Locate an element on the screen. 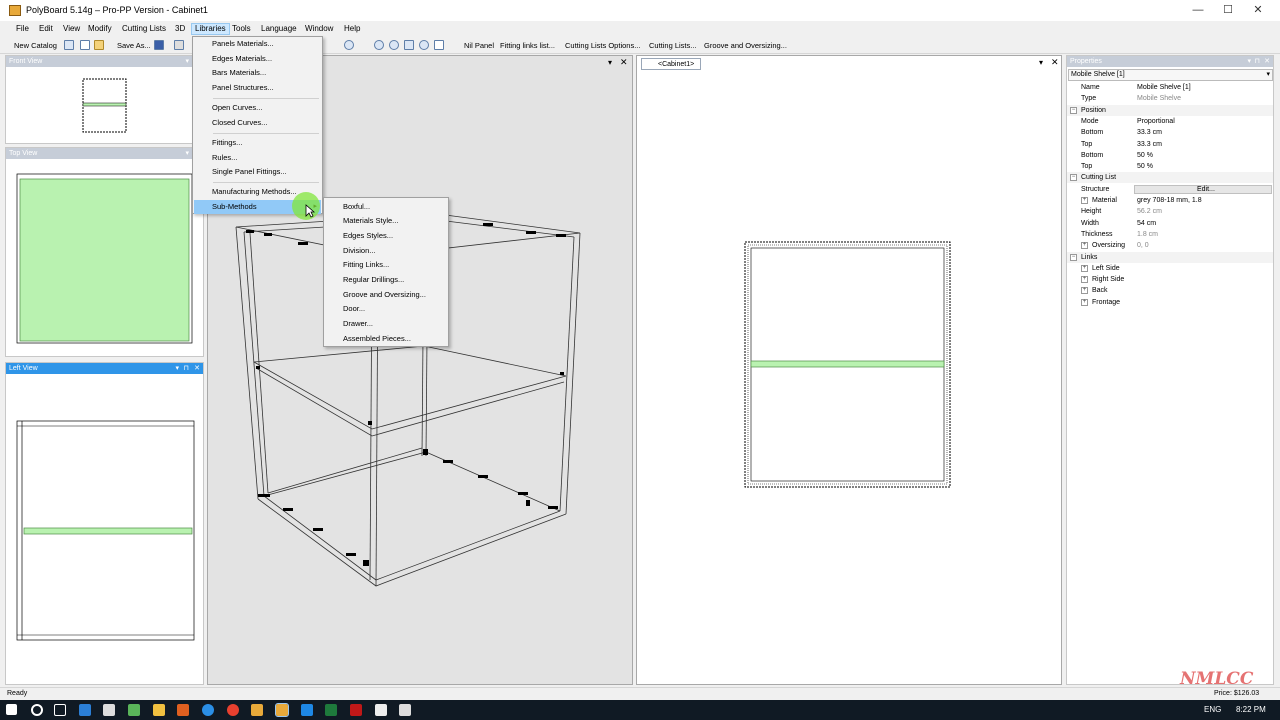 Image resolution: width=1280 pixels, height=720 pixels. store-icon is located at coordinates (109, 710).